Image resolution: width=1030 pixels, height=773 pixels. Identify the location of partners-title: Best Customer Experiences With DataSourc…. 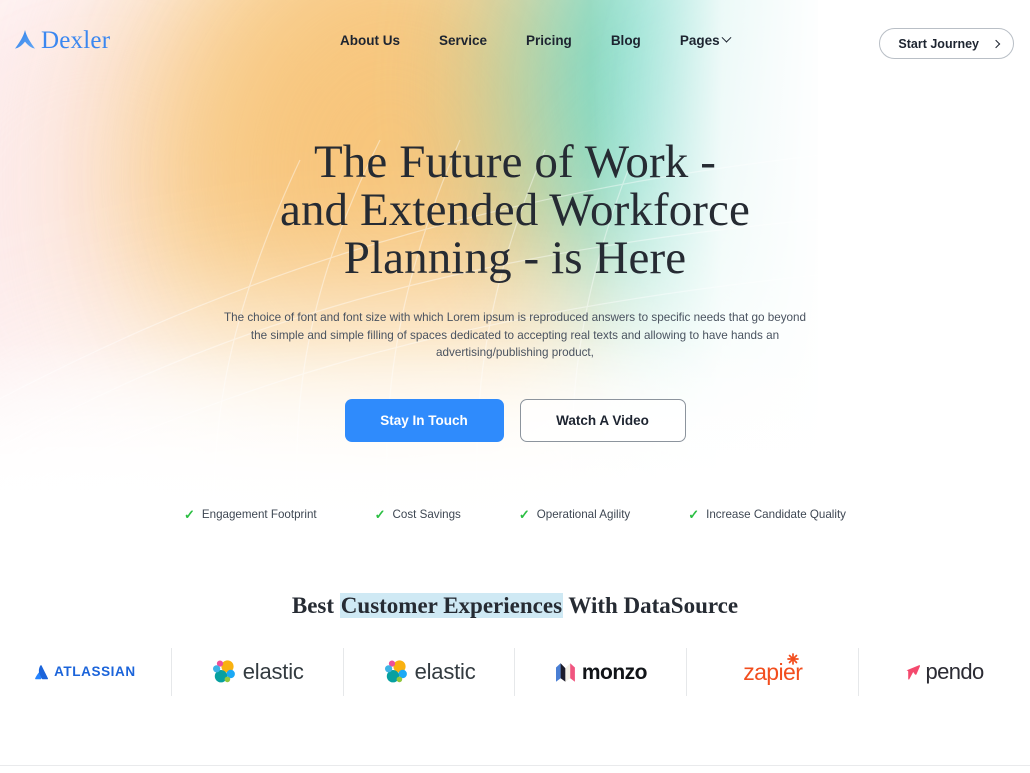
(515, 606).